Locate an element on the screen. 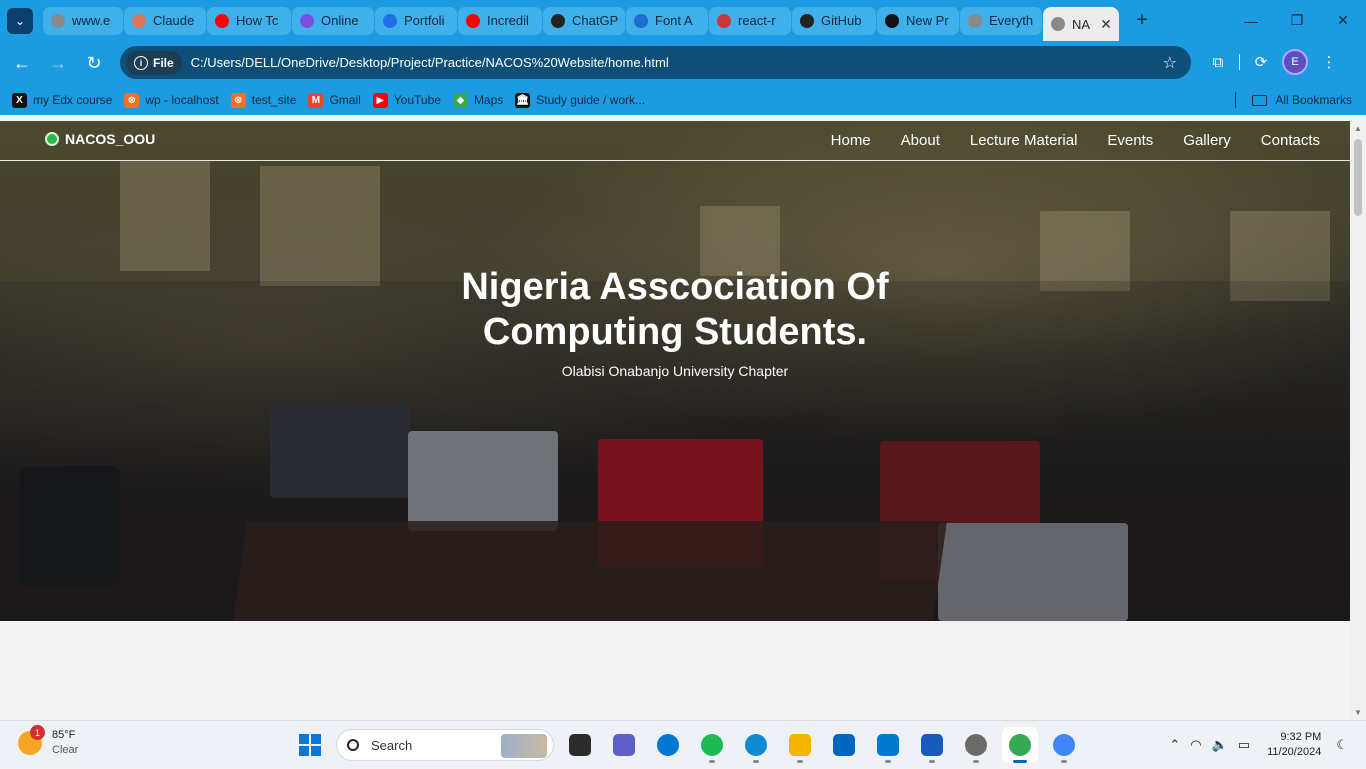 The width and height of the screenshot is (1366, 769). clock: 9:32 PM 11/20/2024 is located at coordinates (1294, 745).